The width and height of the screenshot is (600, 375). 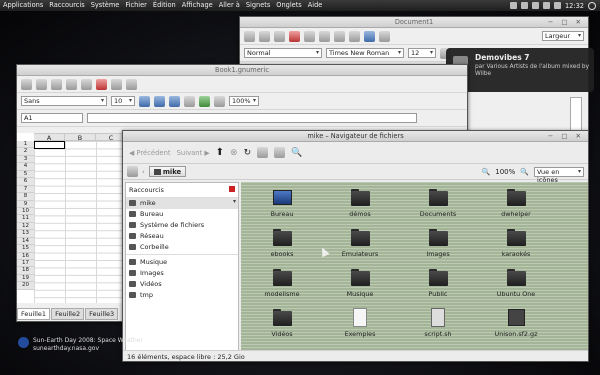 What do you see at coordinates (524, 172) in the screenshot?
I see `zoom-in-icon: 🔍` at bounding box center [524, 172].